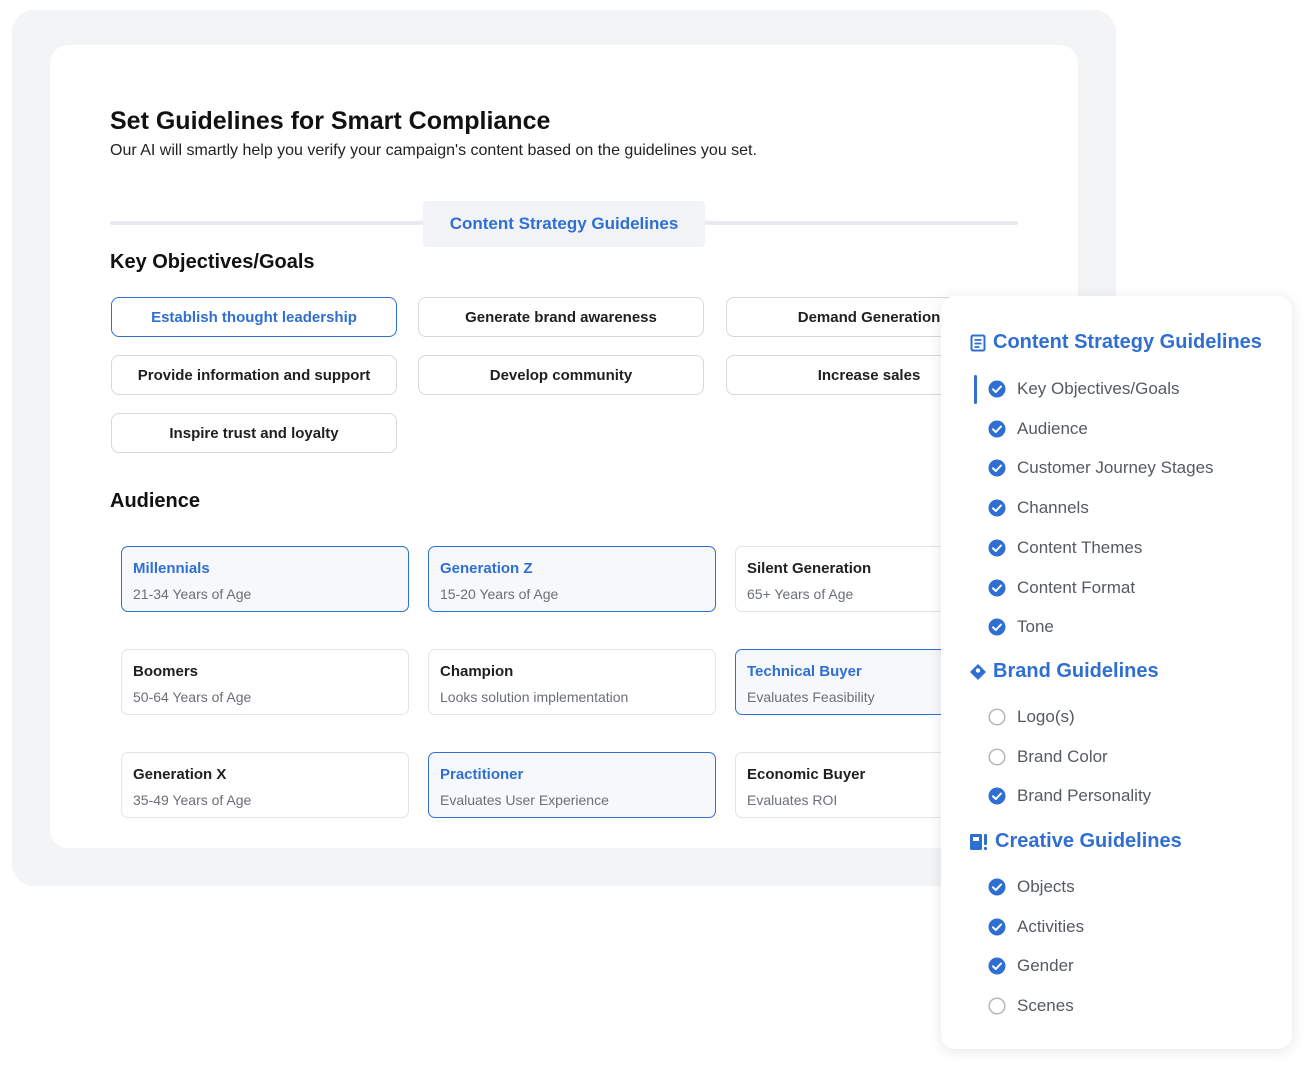 The image size is (1312, 1073). What do you see at coordinates (1051, 926) in the screenshot?
I see `sidebar-item-label: Activities` at bounding box center [1051, 926].